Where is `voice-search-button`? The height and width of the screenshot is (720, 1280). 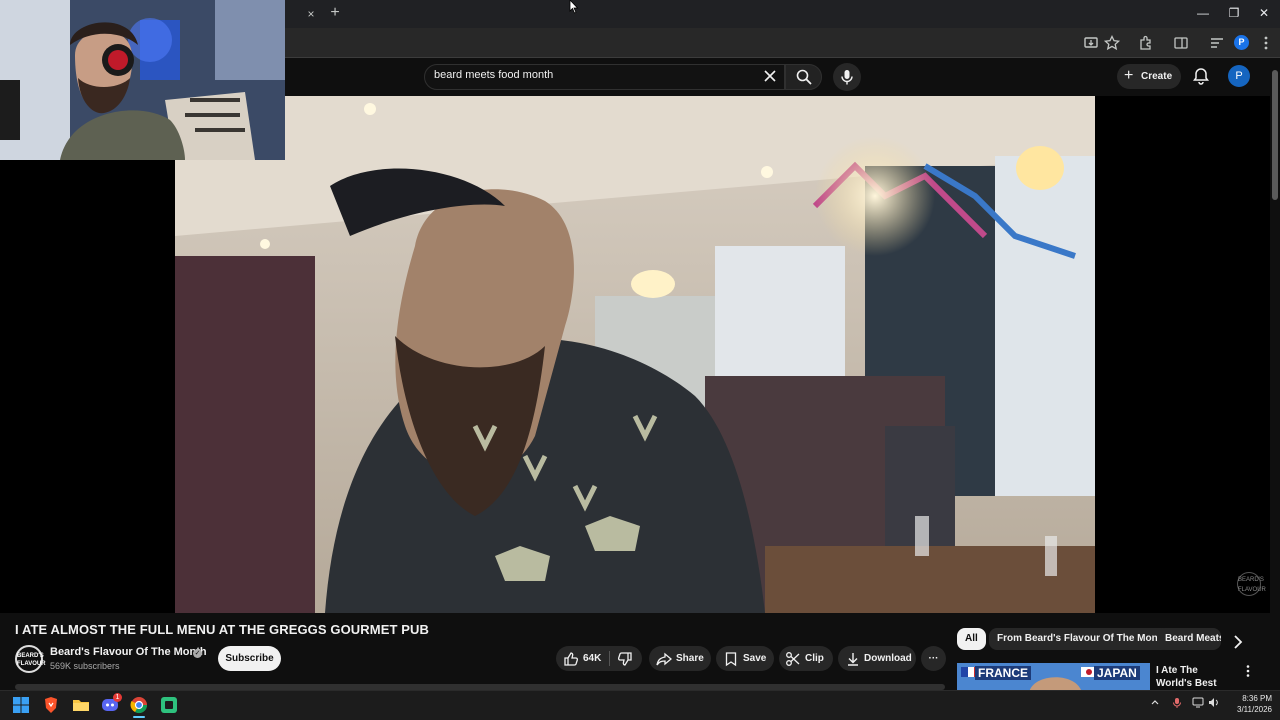
voice-search-button is located at coordinates (847, 77).